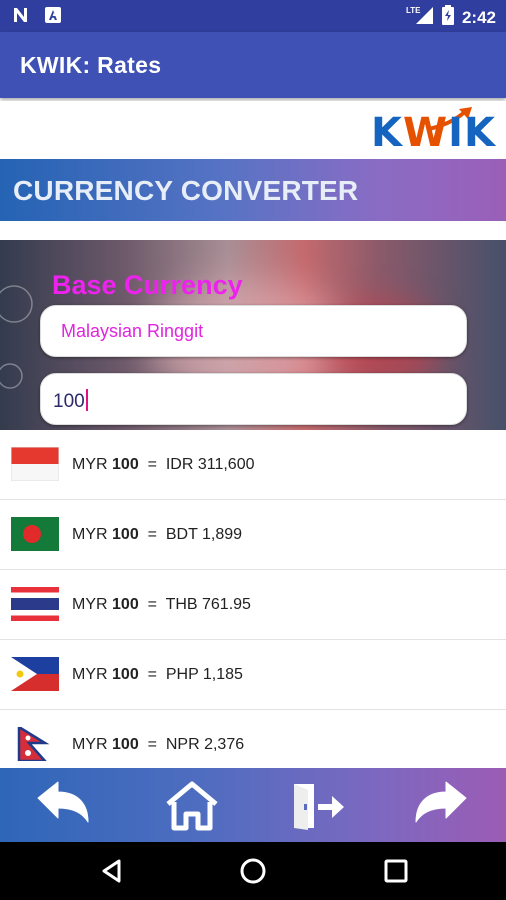 The image size is (506, 900). Describe the element at coordinates (253, 739) in the screenshot. I see `list-item: MYR 100 = NPR 2,376` at that location.